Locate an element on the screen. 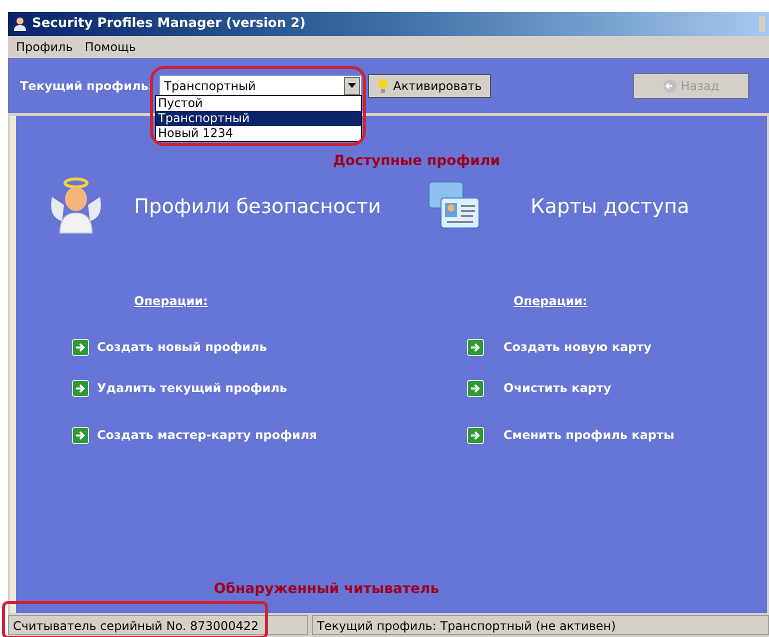 The width and height of the screenshot is (769, 637). operation-link: Очистить карту is located at coordinates (558, 388).